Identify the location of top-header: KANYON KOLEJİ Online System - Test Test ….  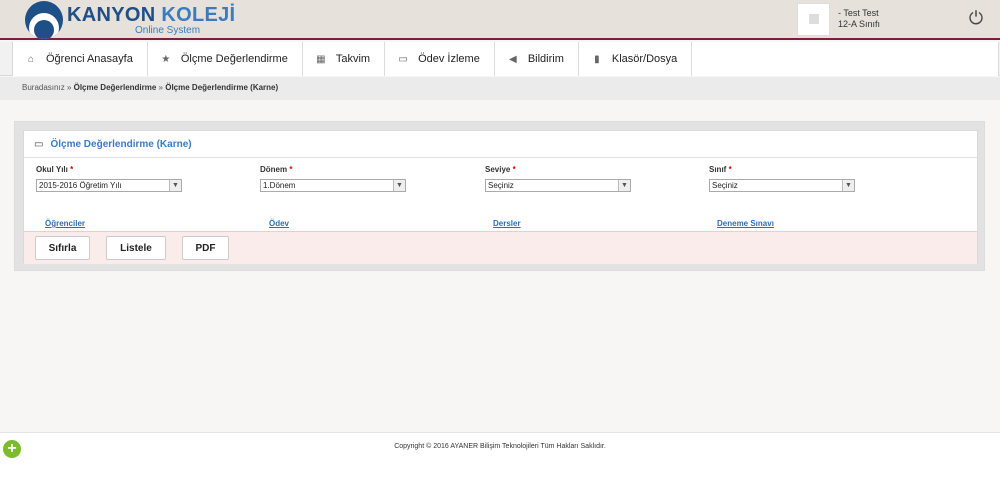
(500, 20).